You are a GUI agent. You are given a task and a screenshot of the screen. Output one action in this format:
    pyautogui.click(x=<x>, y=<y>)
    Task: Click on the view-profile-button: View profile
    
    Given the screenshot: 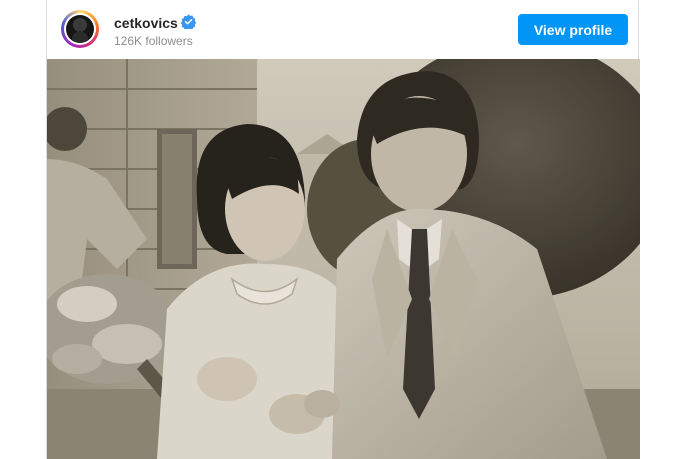 What is the action you would take?
    pyautogui.click(x=573, y=29)
    